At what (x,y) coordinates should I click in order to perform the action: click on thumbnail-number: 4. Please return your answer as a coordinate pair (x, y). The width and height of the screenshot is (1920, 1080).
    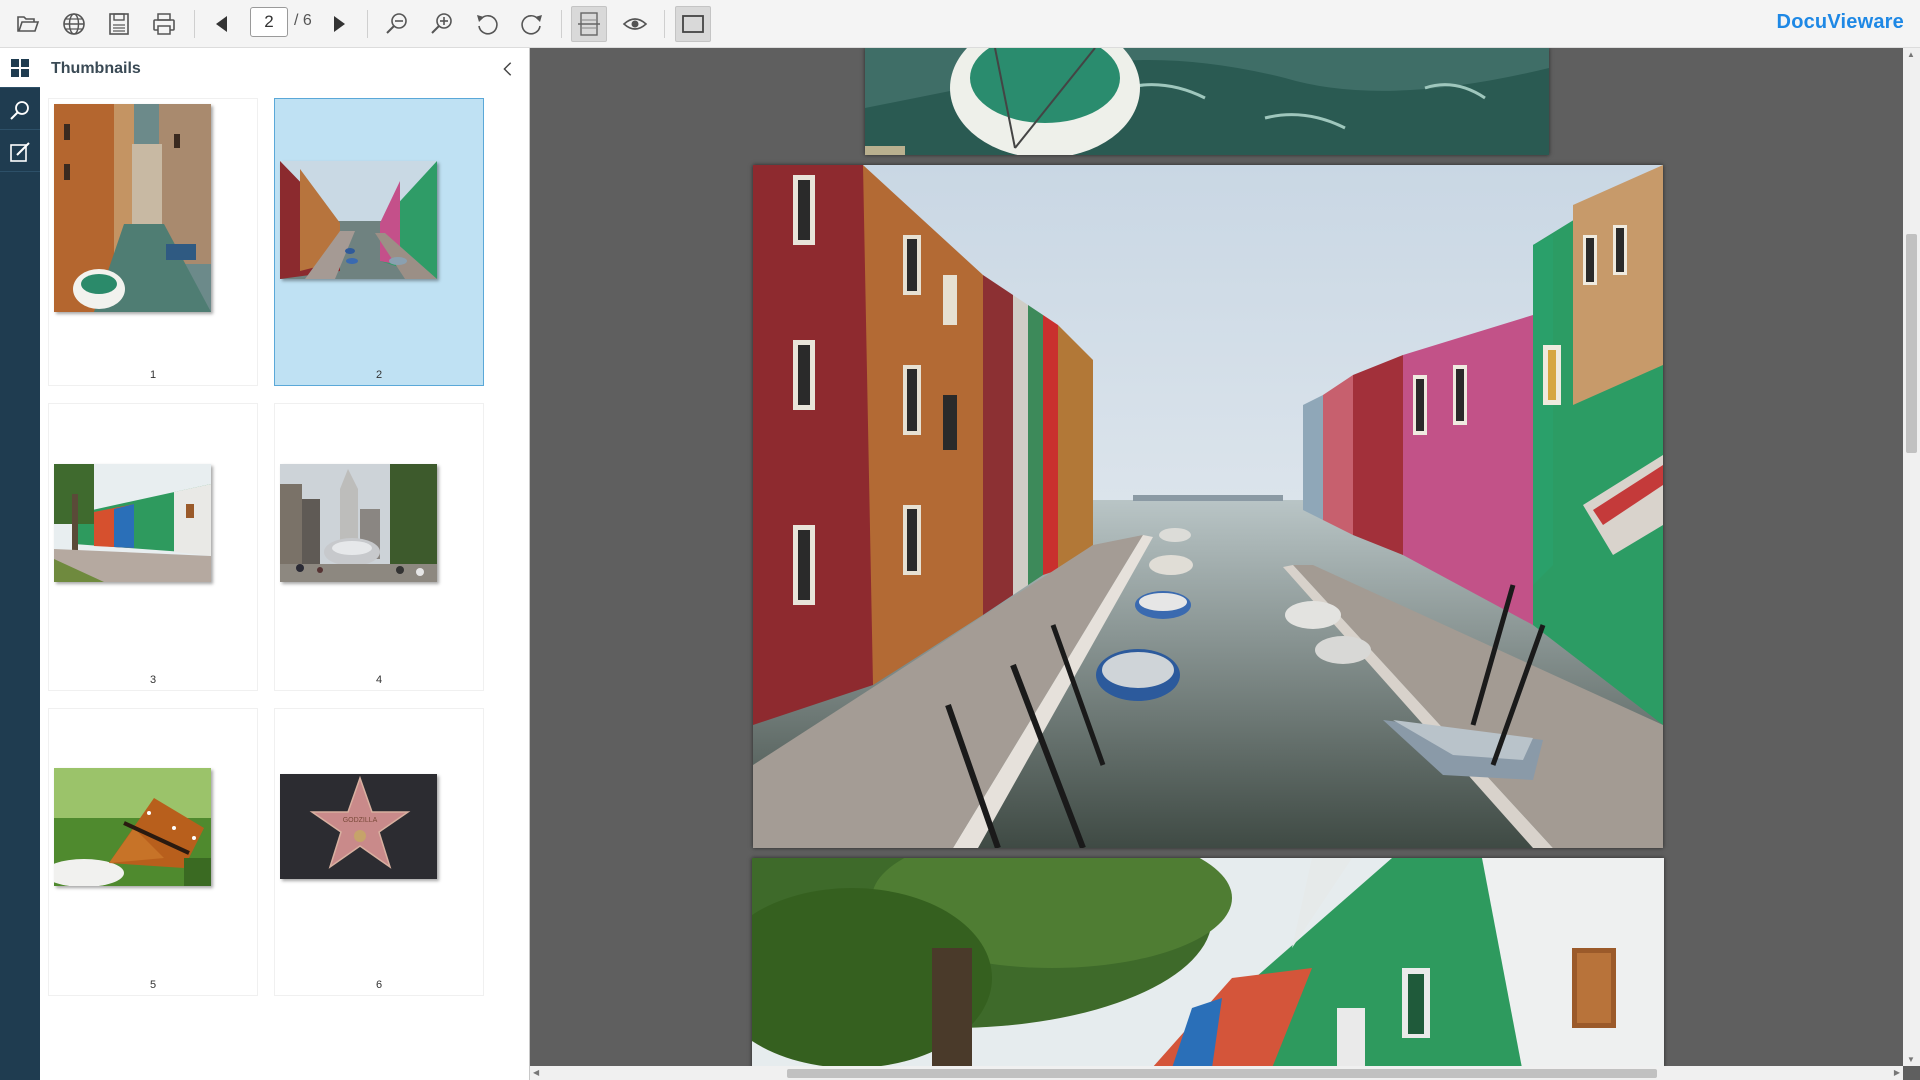
    Looking at the image, I should click on (379, 680).